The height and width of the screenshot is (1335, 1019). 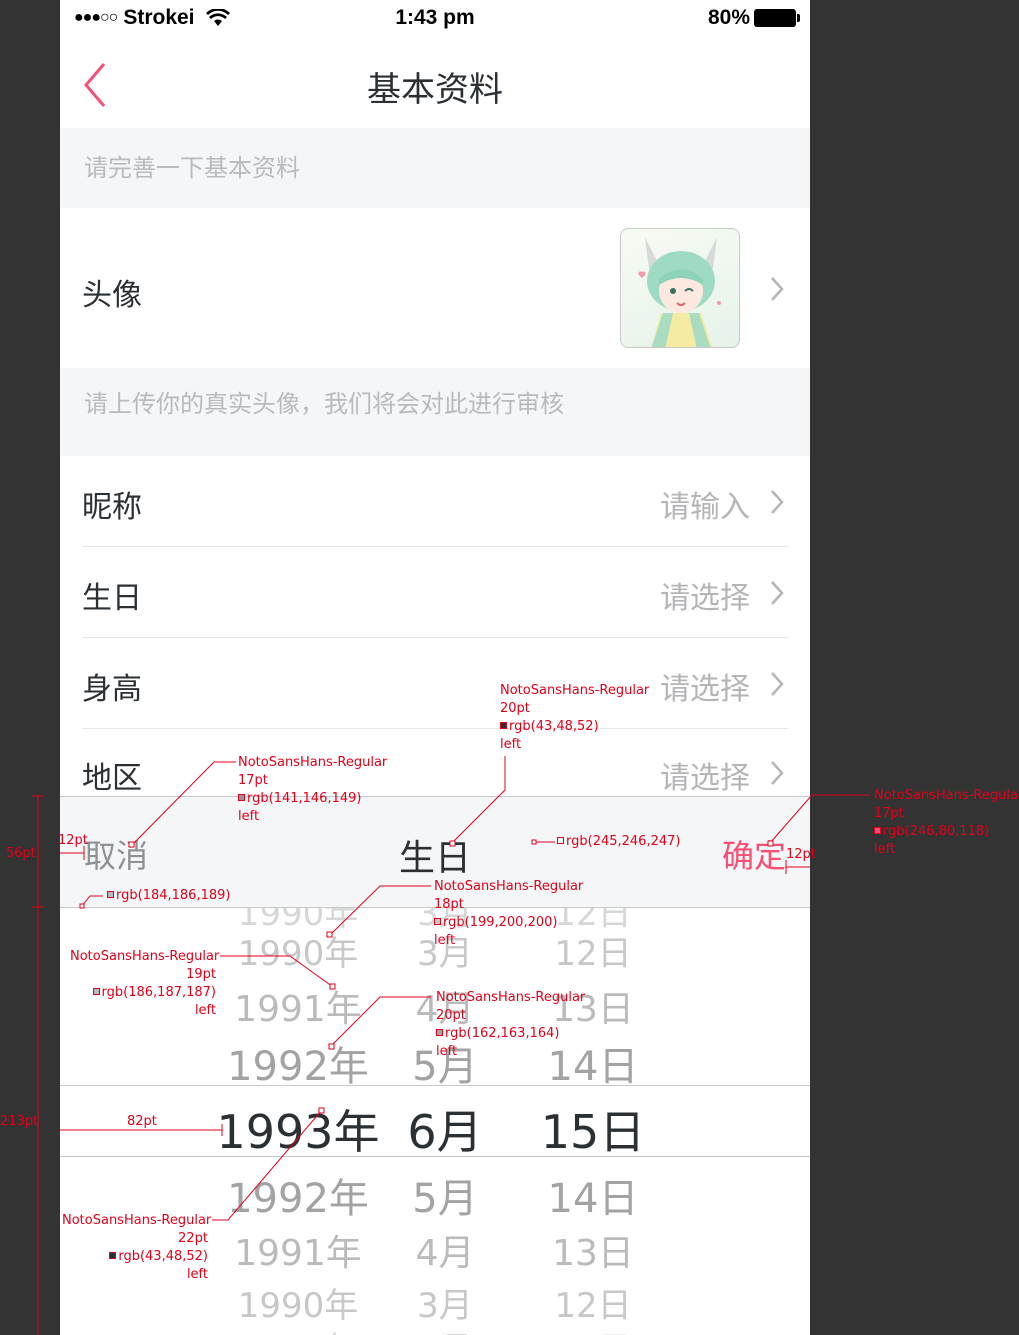 I want to click on annotation-padding-right: 12pt, so click(x=801, y=854).